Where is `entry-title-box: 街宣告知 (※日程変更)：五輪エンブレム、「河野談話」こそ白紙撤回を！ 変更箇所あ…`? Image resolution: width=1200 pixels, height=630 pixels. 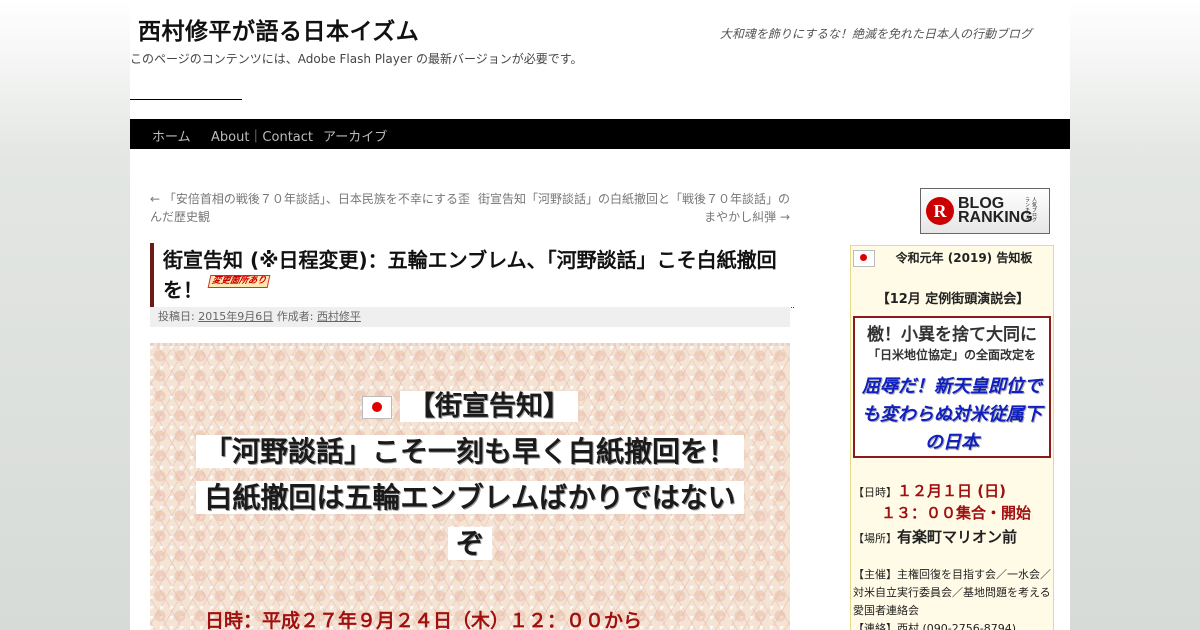 entry-title-box: 街宣告知 (※日程変更)：五輪エンブレム、「河野談話」こそ白紙撤回を！ 変更箇所あ… is located at coordinates (472, 275).